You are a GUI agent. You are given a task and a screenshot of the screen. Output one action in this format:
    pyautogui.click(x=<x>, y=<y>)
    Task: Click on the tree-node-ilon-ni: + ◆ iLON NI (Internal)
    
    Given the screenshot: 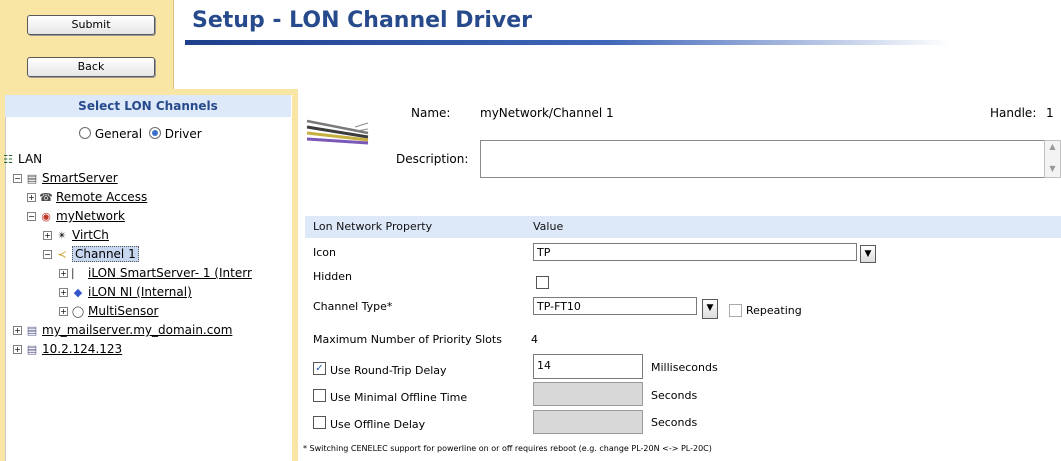 What is the action you would take?
    pyautogui.click(x=125, y=292)
    